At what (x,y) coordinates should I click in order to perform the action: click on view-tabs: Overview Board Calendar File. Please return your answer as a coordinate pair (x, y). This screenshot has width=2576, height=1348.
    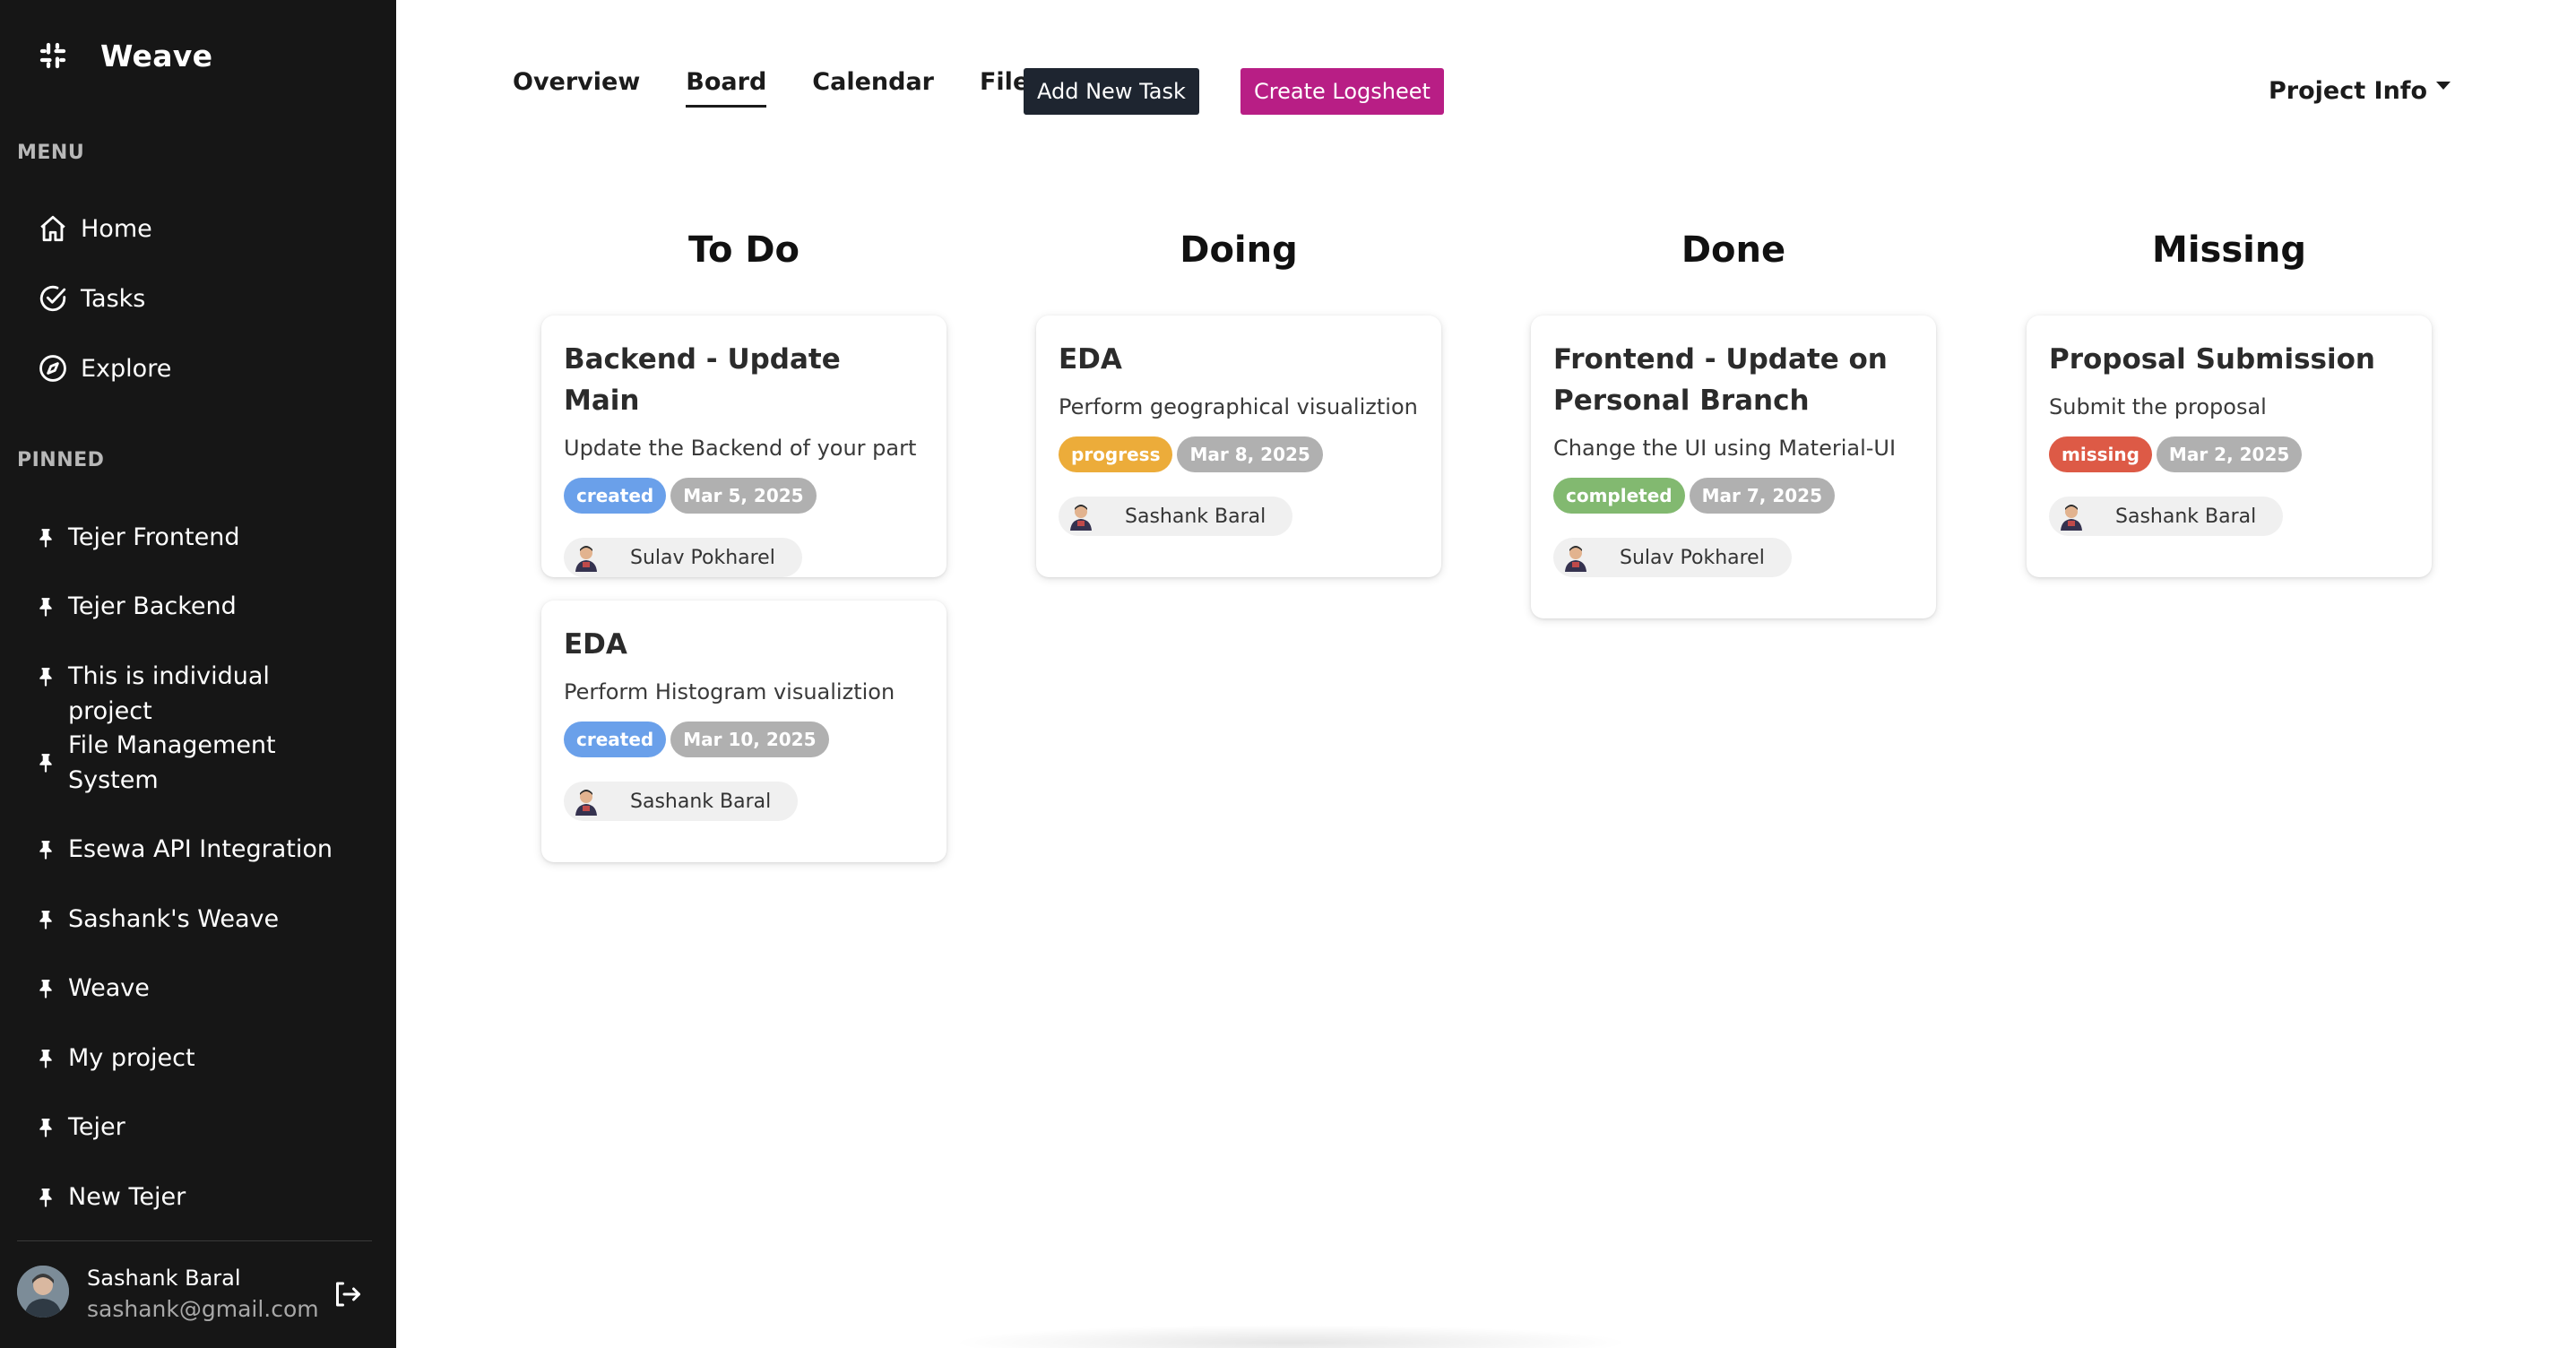
    Looking at the image, I should click on (794, 91).